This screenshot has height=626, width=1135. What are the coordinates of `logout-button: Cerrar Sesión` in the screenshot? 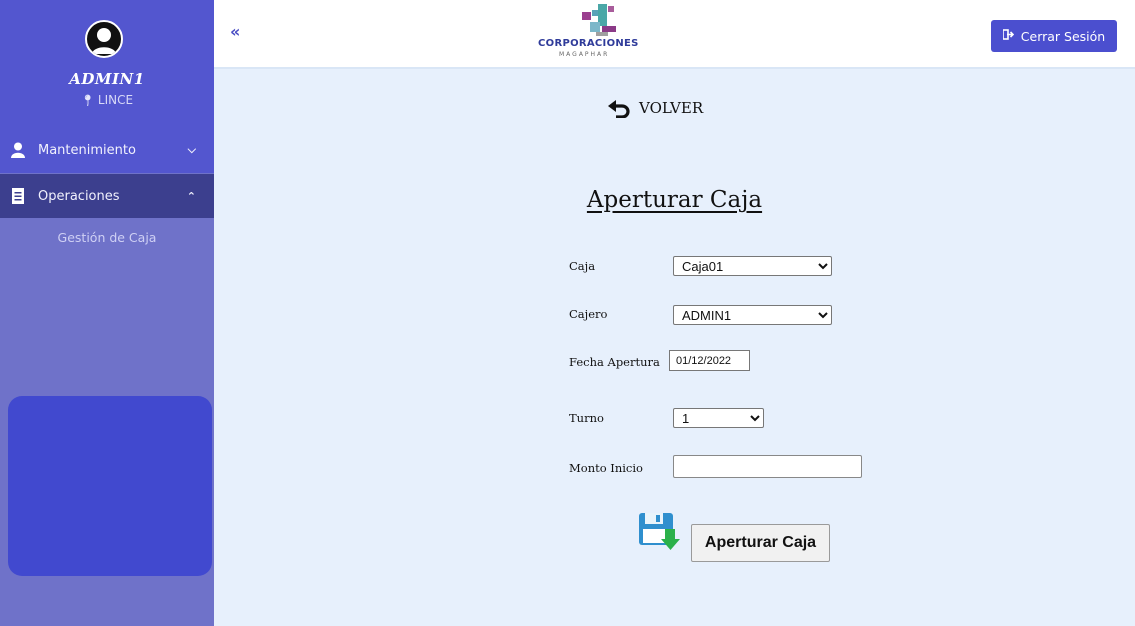 It's located at (1054, 36).